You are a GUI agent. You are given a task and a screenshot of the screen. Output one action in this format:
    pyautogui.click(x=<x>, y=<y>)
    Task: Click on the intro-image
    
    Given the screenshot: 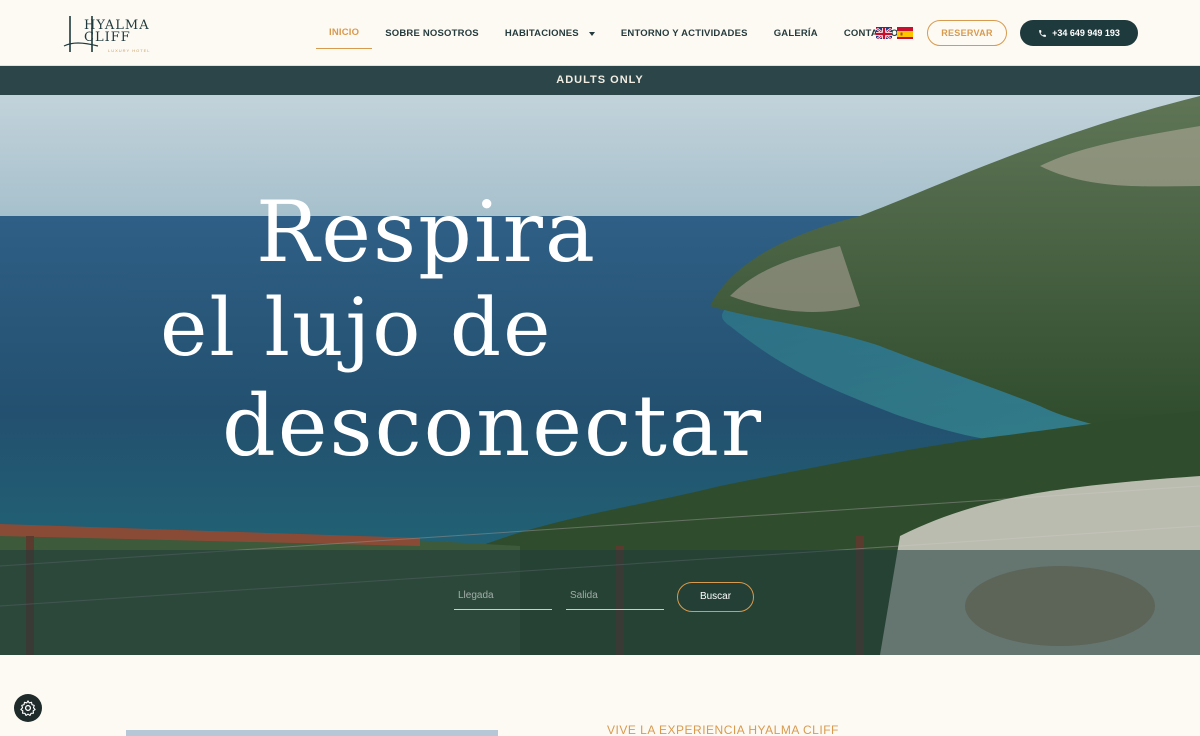 What is the action you would take?
    pyautogui.click(x=312, y=733)
    